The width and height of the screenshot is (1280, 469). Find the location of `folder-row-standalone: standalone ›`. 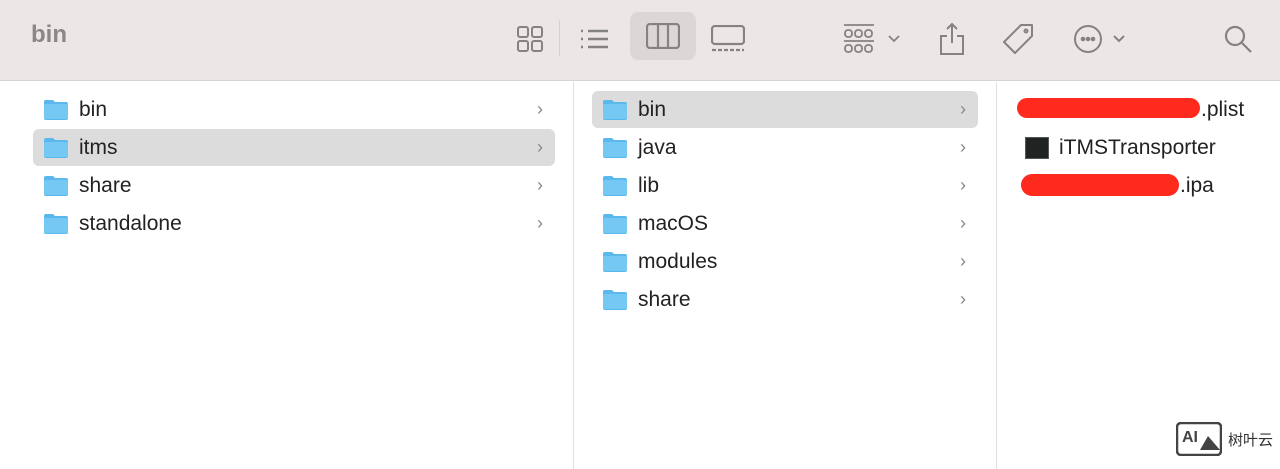

folder-row-standalone: standalone › is located at coordinates (294, 223).